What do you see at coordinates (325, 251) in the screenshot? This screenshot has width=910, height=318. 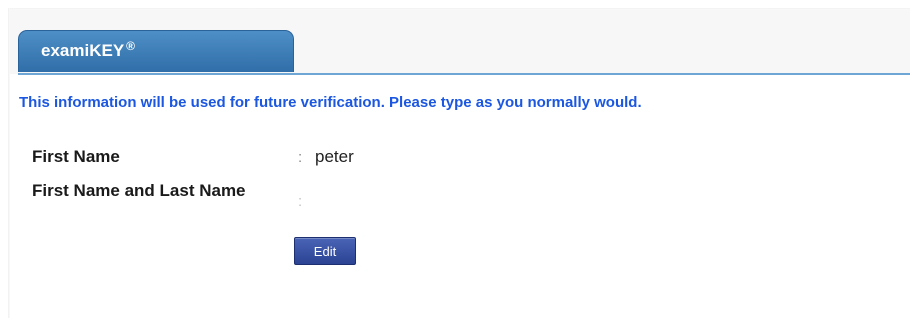 I see `edit-button: Edit` at bounding box center [325, 251].